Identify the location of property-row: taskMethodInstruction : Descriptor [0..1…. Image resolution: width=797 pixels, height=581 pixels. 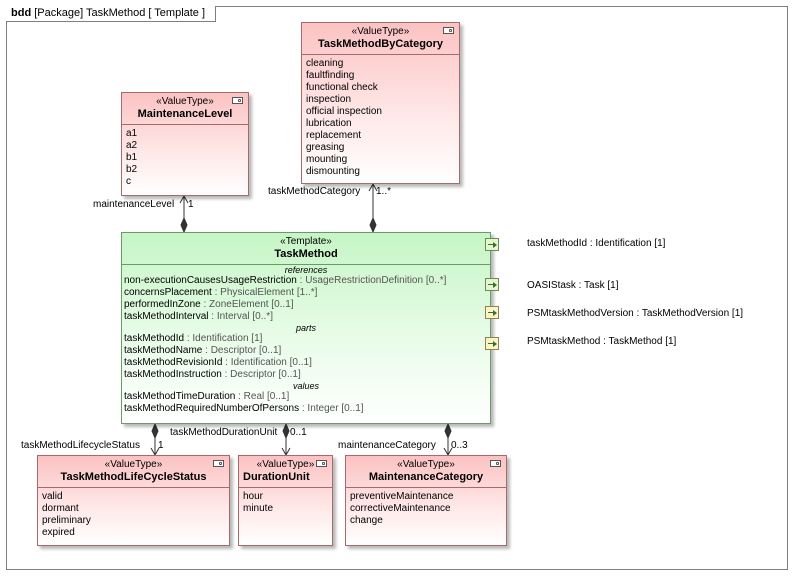
(306, 375).